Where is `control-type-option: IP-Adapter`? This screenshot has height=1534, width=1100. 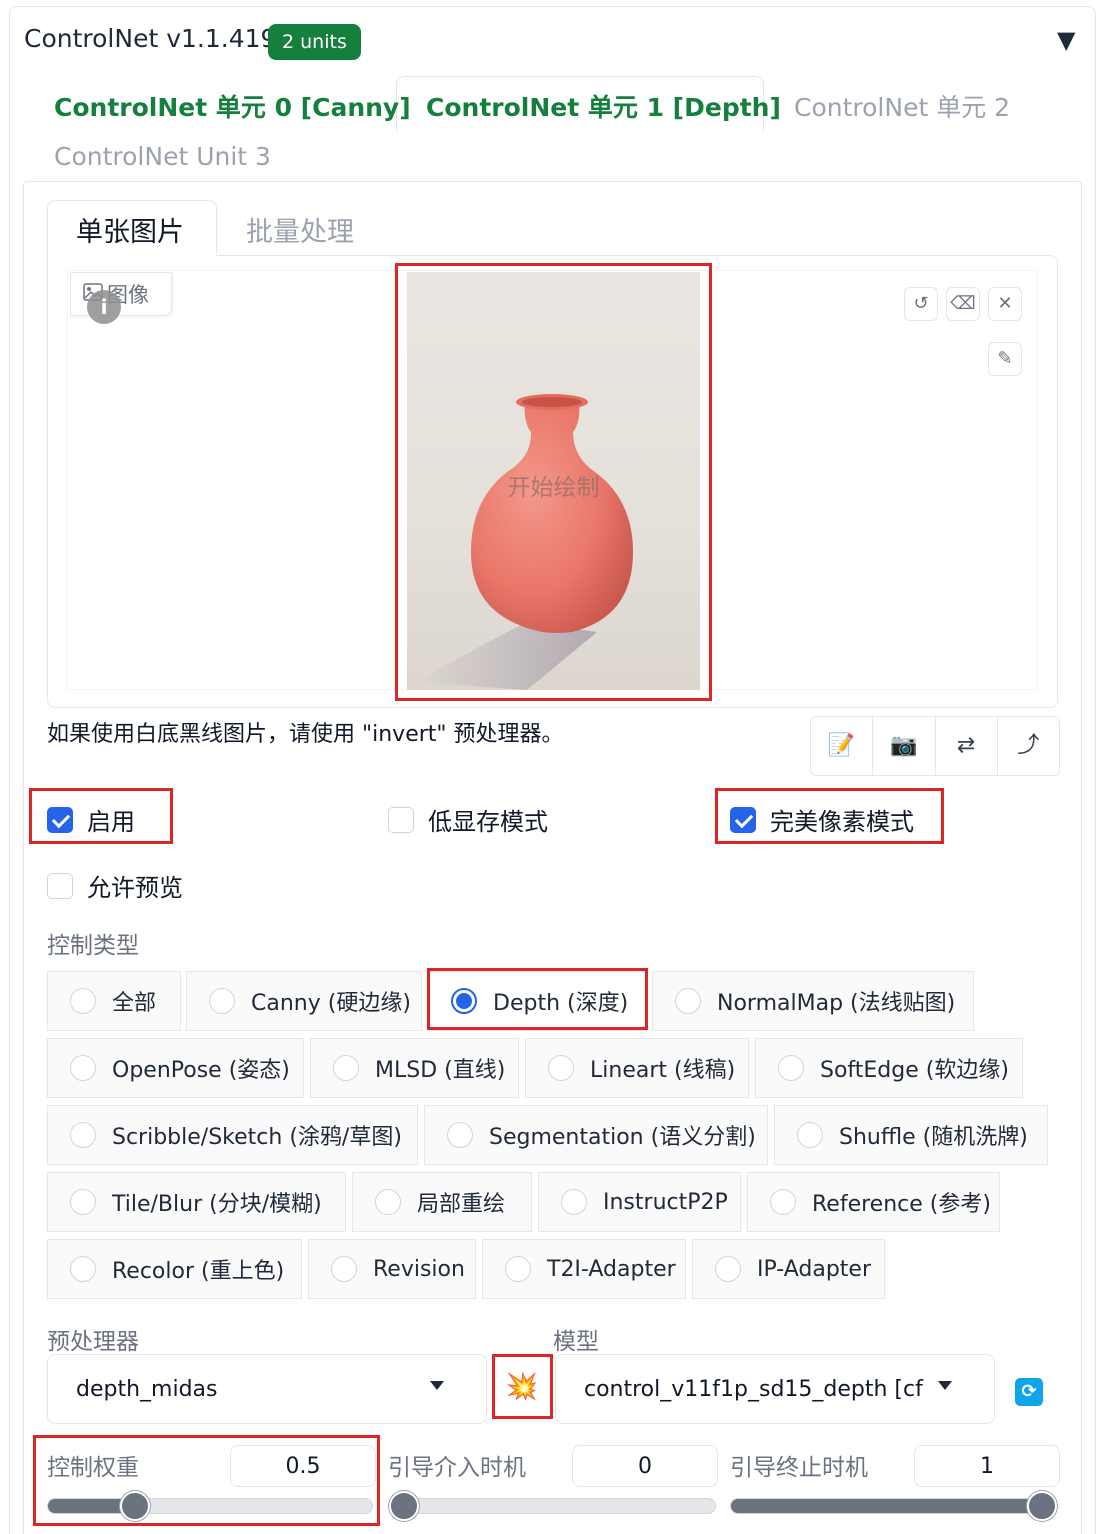
control-type-option: IP-Adapter is located at coordinates (788, 1269).